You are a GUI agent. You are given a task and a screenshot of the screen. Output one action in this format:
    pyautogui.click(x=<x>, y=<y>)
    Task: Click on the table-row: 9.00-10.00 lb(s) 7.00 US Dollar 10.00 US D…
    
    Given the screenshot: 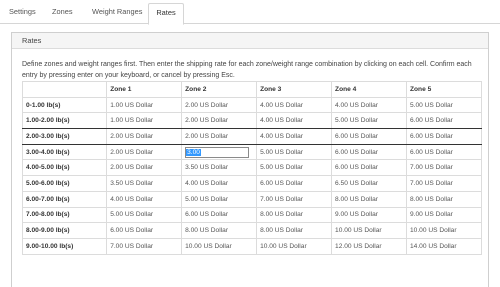 What is the action you would take?
    pyautogui.click(x=251, y=246)
    